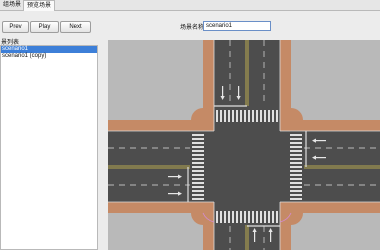  Describe the element at coordinates (44, 27) in the screenshot. I see `play-button: Play` at that location.